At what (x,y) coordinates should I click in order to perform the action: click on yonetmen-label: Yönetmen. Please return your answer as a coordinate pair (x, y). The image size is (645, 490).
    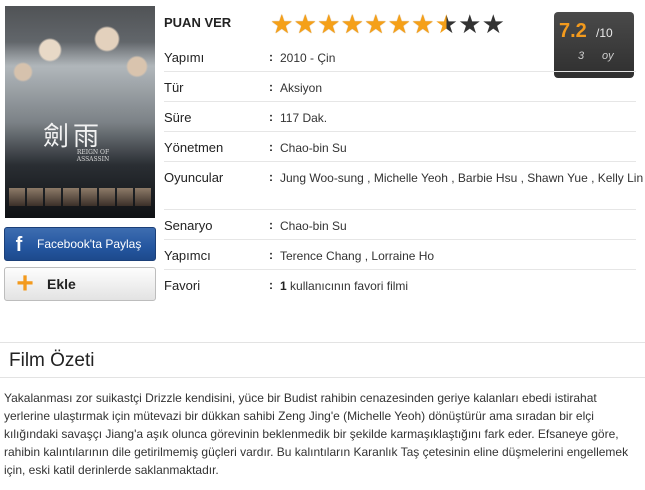
    Looking at the image, I should click on (194, 147).